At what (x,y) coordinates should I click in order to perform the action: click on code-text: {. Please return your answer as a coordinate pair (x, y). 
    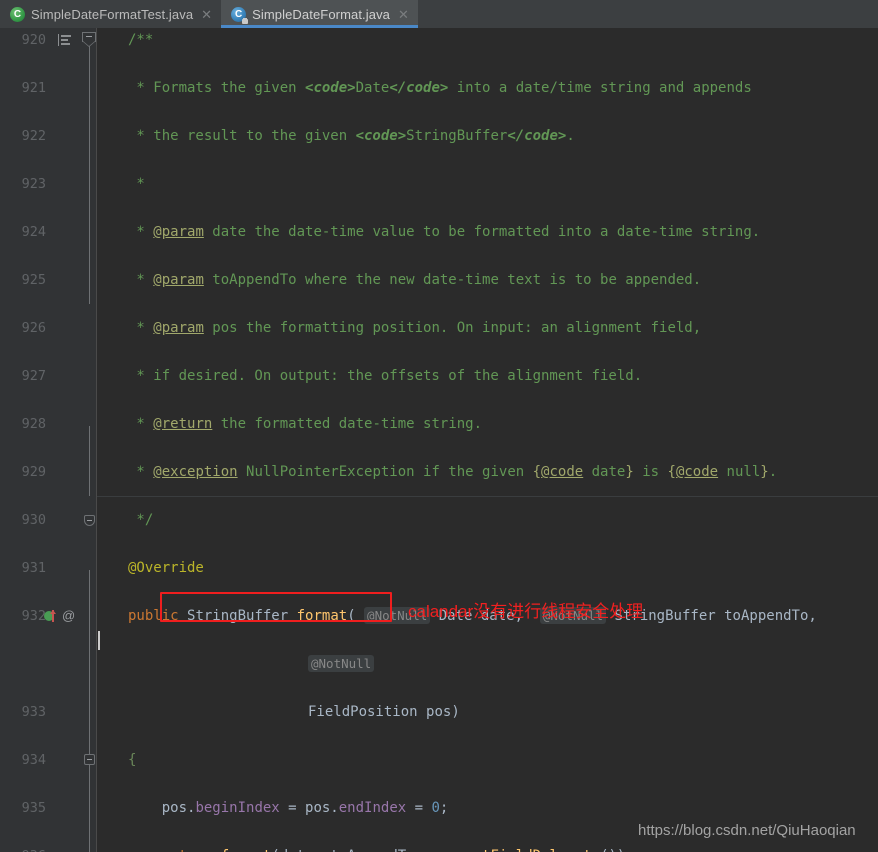
    Looking at the image, I should click on (132, 760).